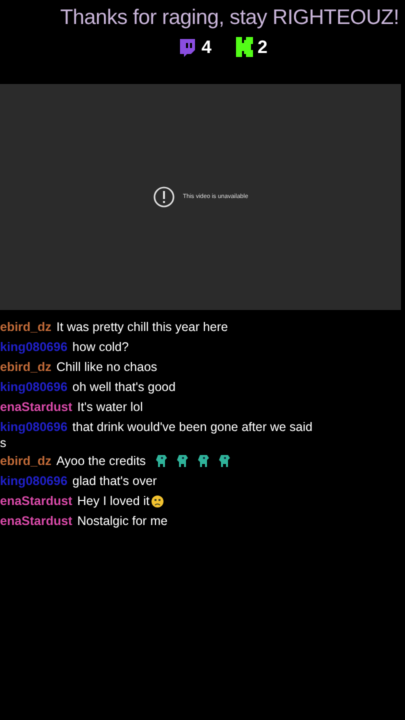 The image size is (405, 720). Describe the element at coordinates (110, 407) in the screenshot. I see `chat-message: It's water lol` at that location.